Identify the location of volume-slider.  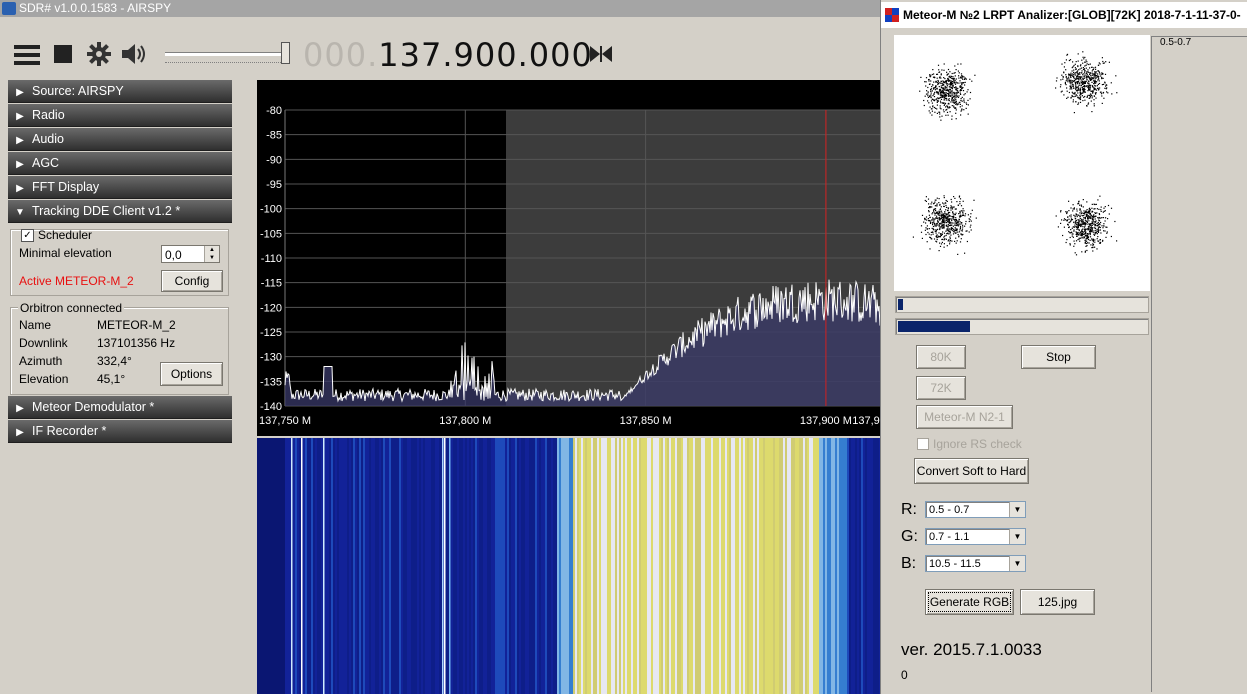
(227, 53).